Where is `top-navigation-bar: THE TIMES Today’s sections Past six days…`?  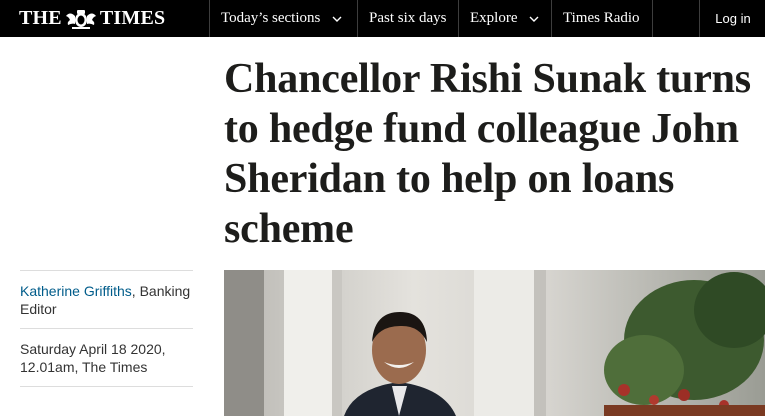 top-navigation-bar: THE TIMES Today’s sections Past six days… is located at coordinates (382, 18).